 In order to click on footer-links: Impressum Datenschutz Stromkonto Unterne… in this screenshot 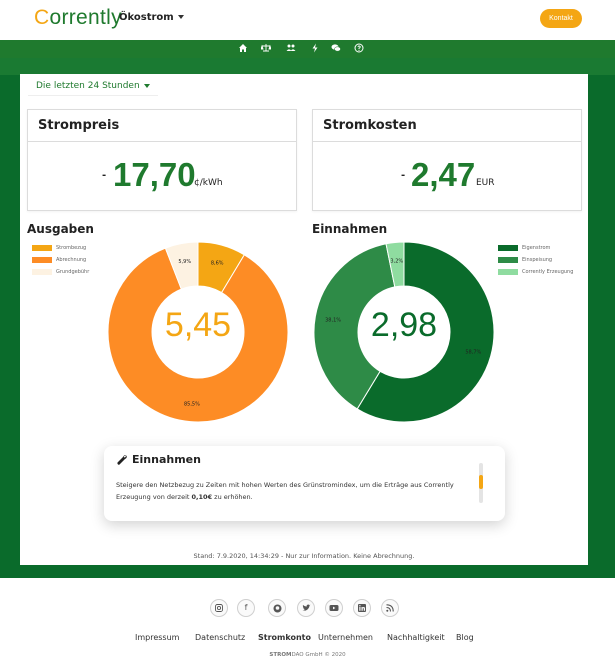, I will do `click(307, 639)`.